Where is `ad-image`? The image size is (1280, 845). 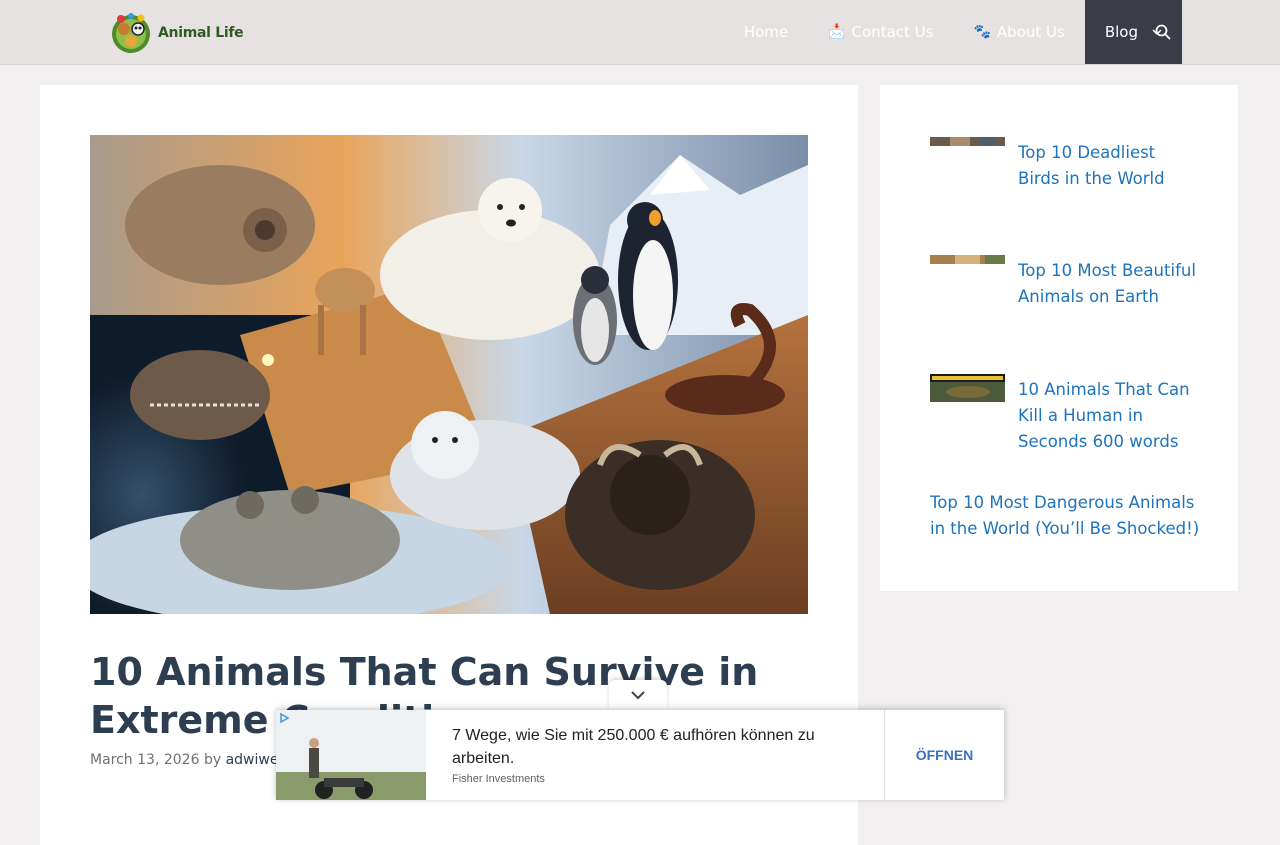
ad-image is located at coordinates (351, 755).